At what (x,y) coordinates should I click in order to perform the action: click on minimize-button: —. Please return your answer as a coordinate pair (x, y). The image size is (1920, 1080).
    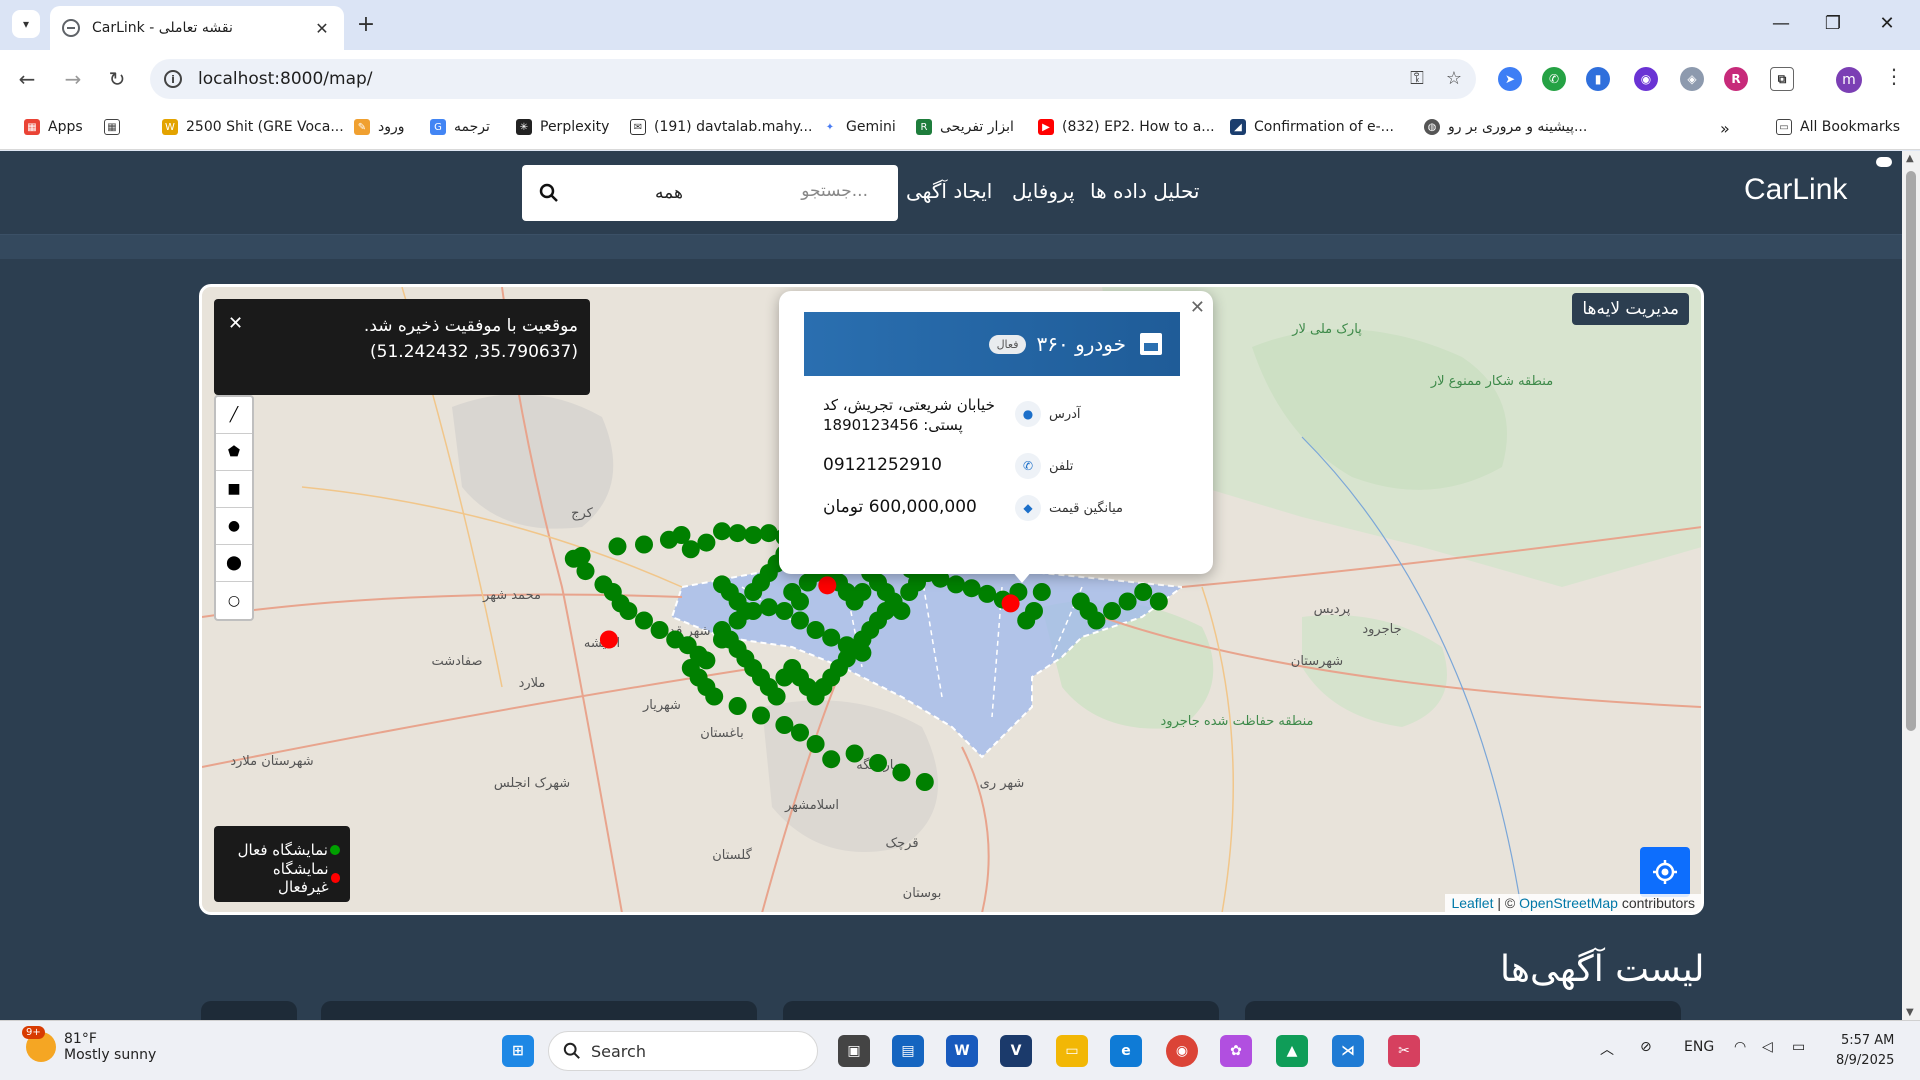
    Looking at the image, I should click on (1781, 23).